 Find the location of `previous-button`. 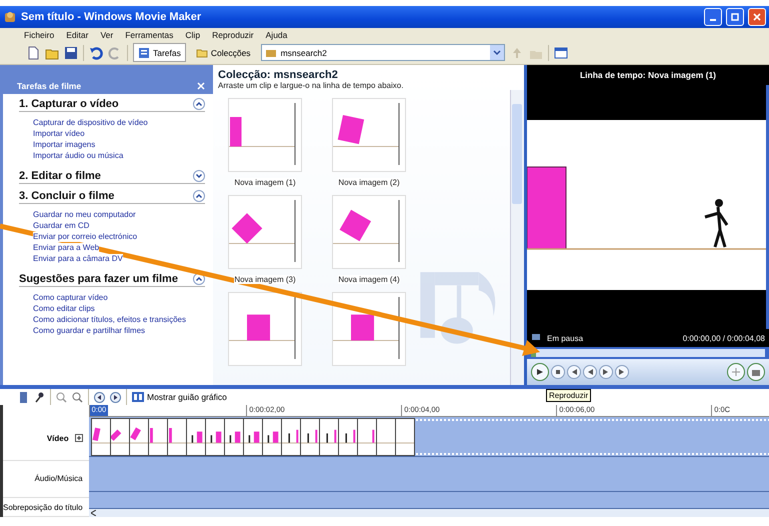

previous-button is located at coordinates (574, 372).